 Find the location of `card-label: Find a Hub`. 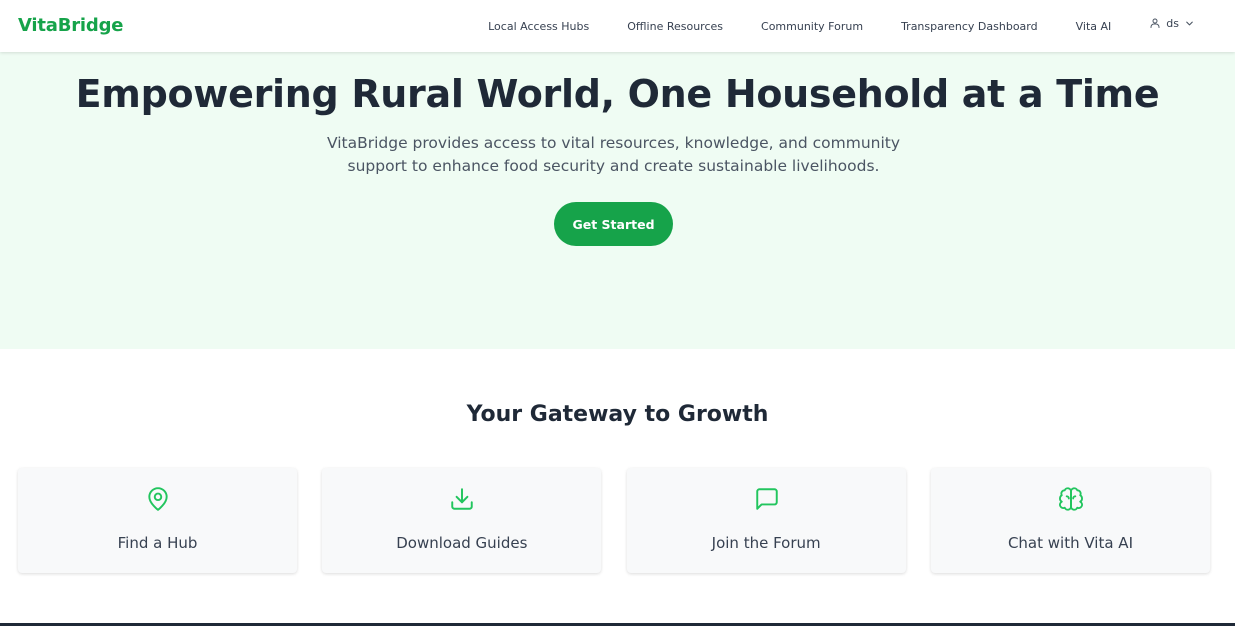

card-label: Find a Hub is located at coordinates (157, 543).